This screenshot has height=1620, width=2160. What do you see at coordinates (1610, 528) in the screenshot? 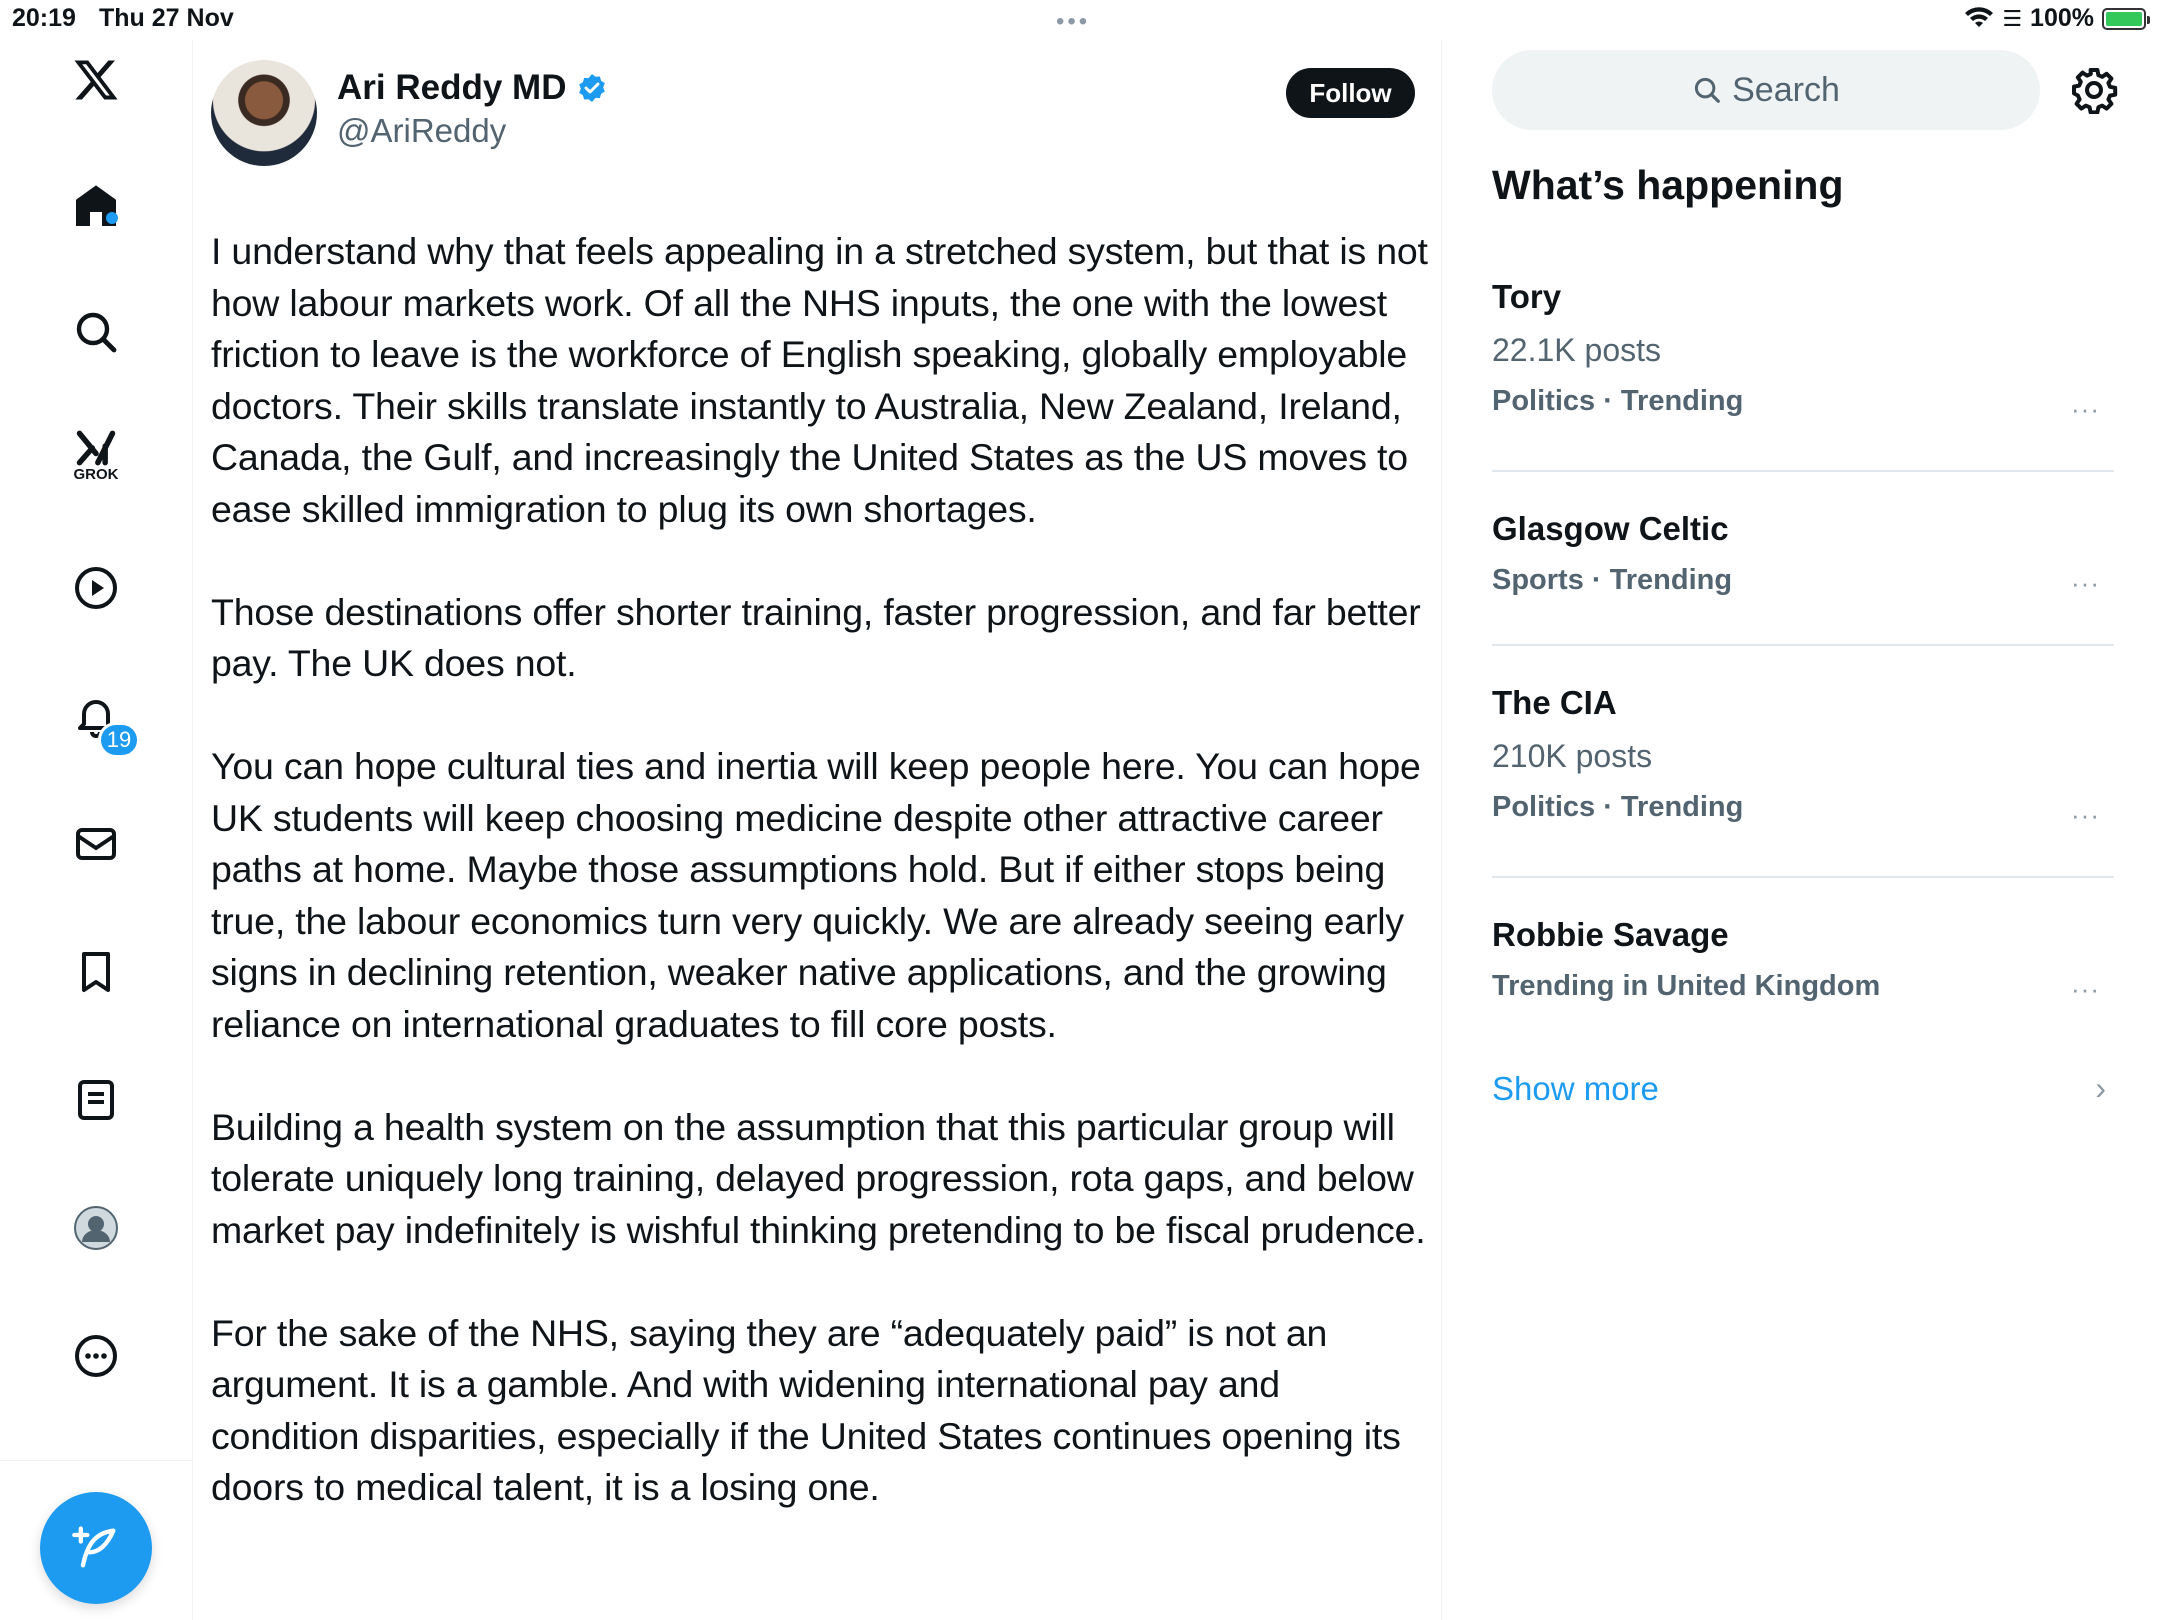
I see `trend-title: Glasgow Celtic` at bounding box center [1610, 528].